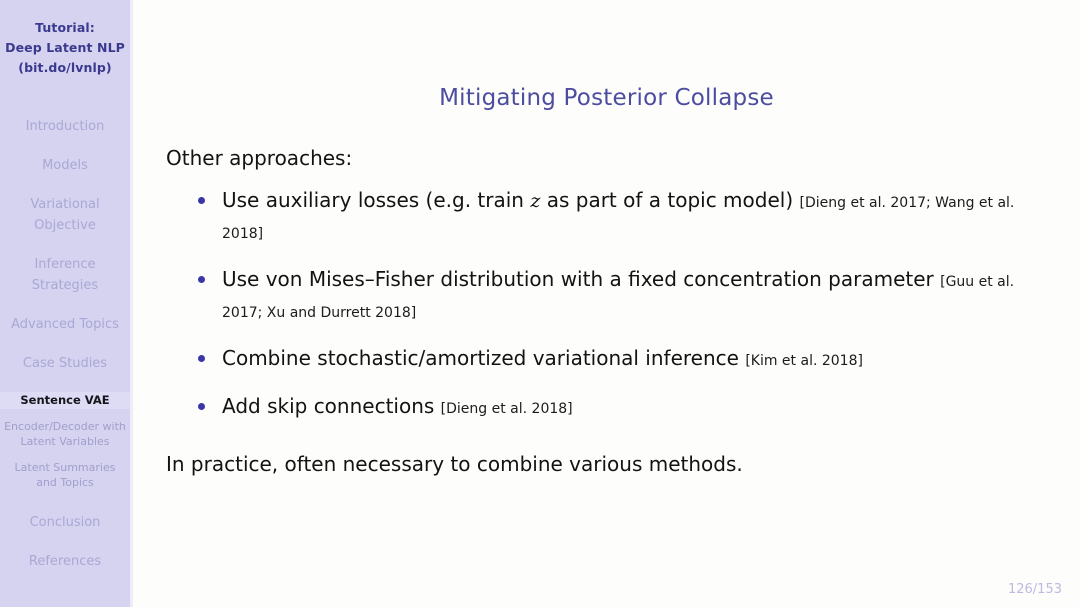 The image size is (1080, 607). I want to click on bullet-text-before: Add skip connections, so click(328, 406).